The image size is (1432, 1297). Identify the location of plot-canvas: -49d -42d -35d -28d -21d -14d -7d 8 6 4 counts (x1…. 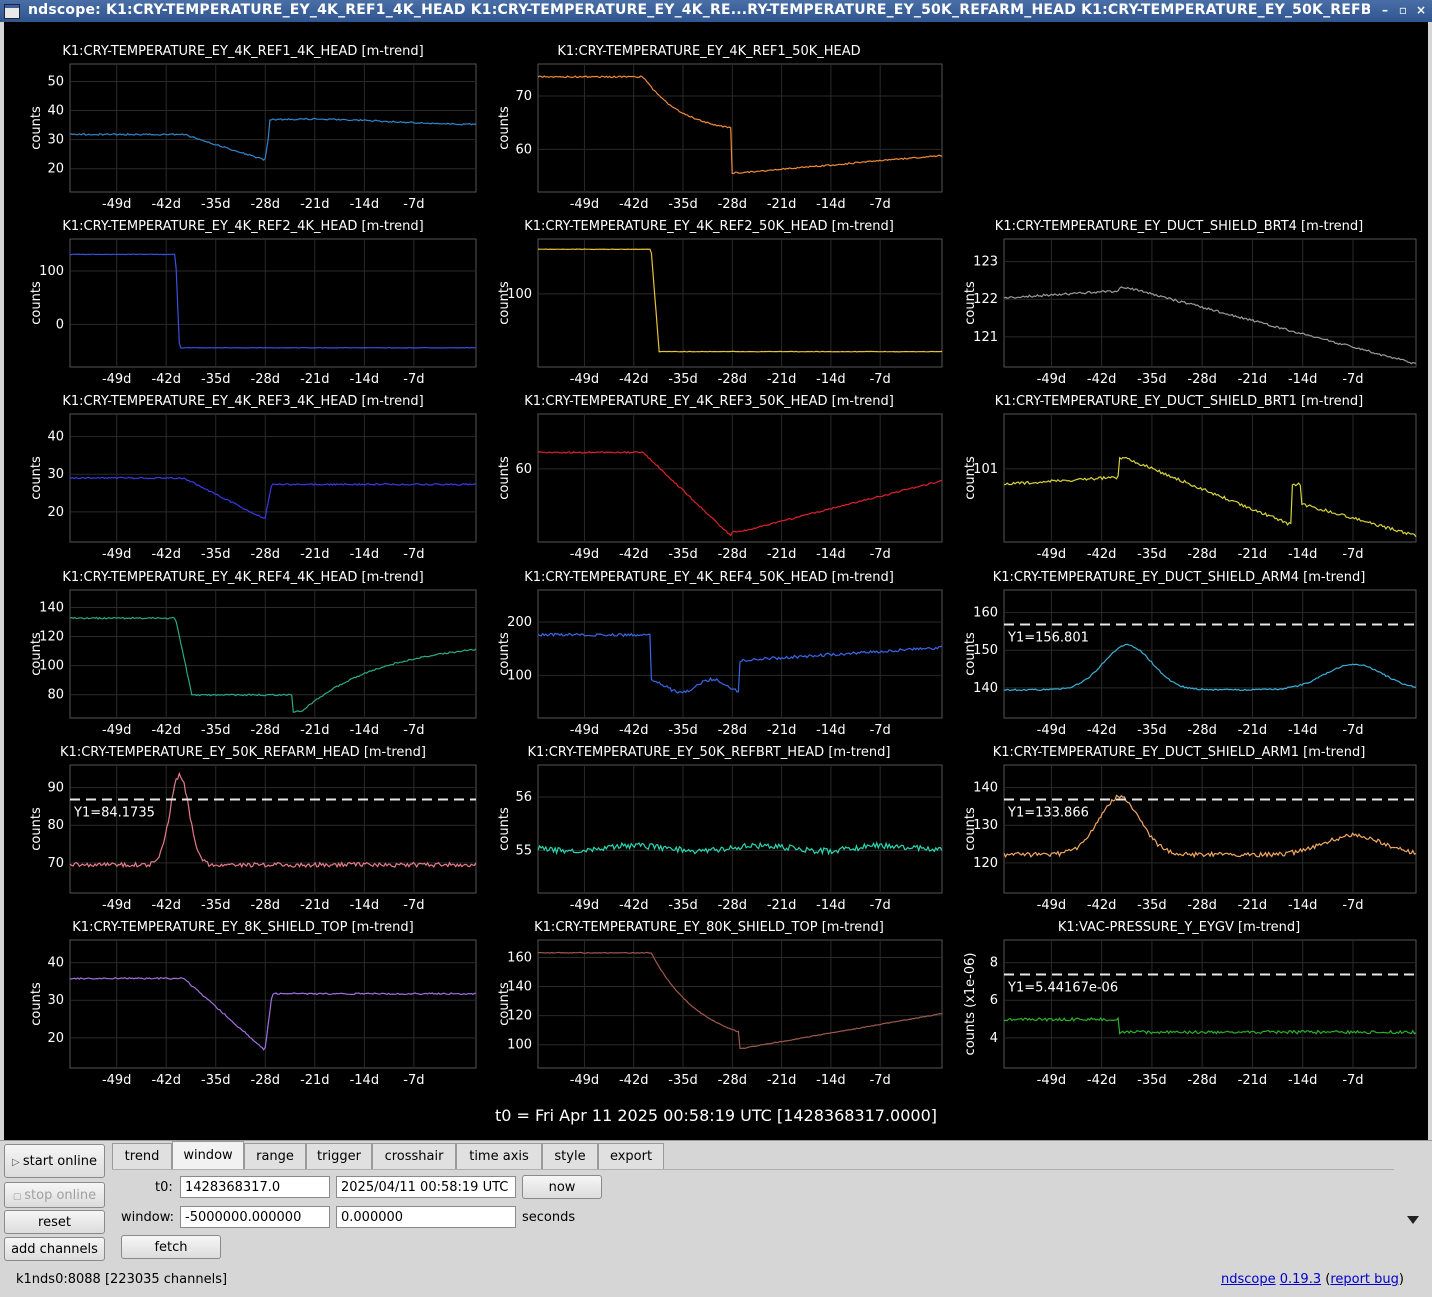
(1179, 1008).